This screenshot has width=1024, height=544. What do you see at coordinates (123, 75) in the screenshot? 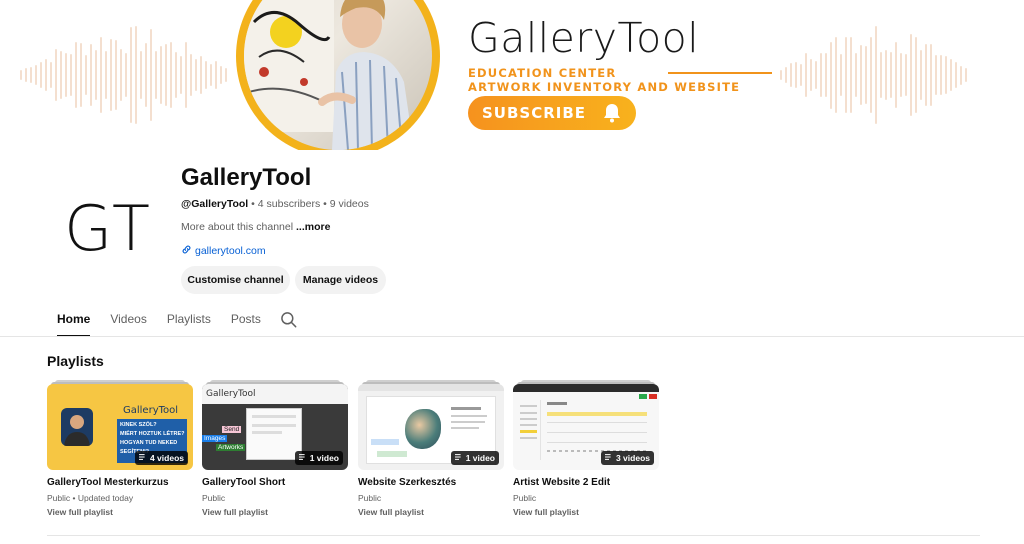
I see `waveform-decoration-left` at bounding box center [123, 75].